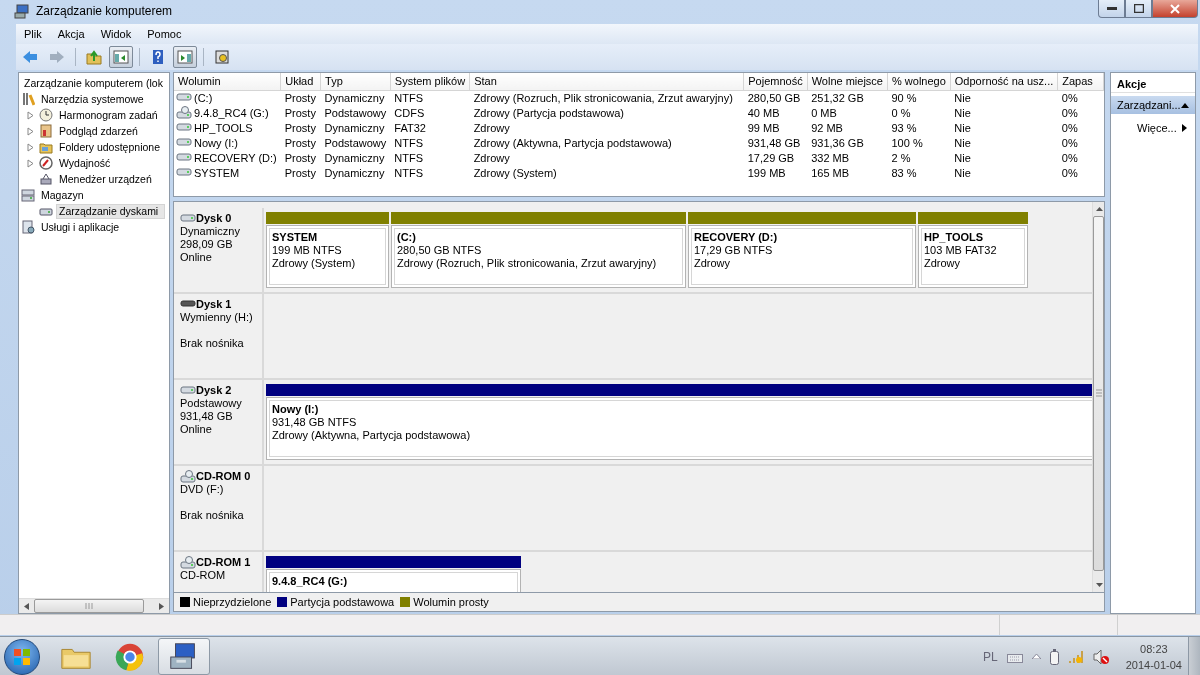  What do you see at coordinates (98, 131) in the screenshot?
I see `tree-item: Podgląd zdarzeń` at bounding box center [98, 131].